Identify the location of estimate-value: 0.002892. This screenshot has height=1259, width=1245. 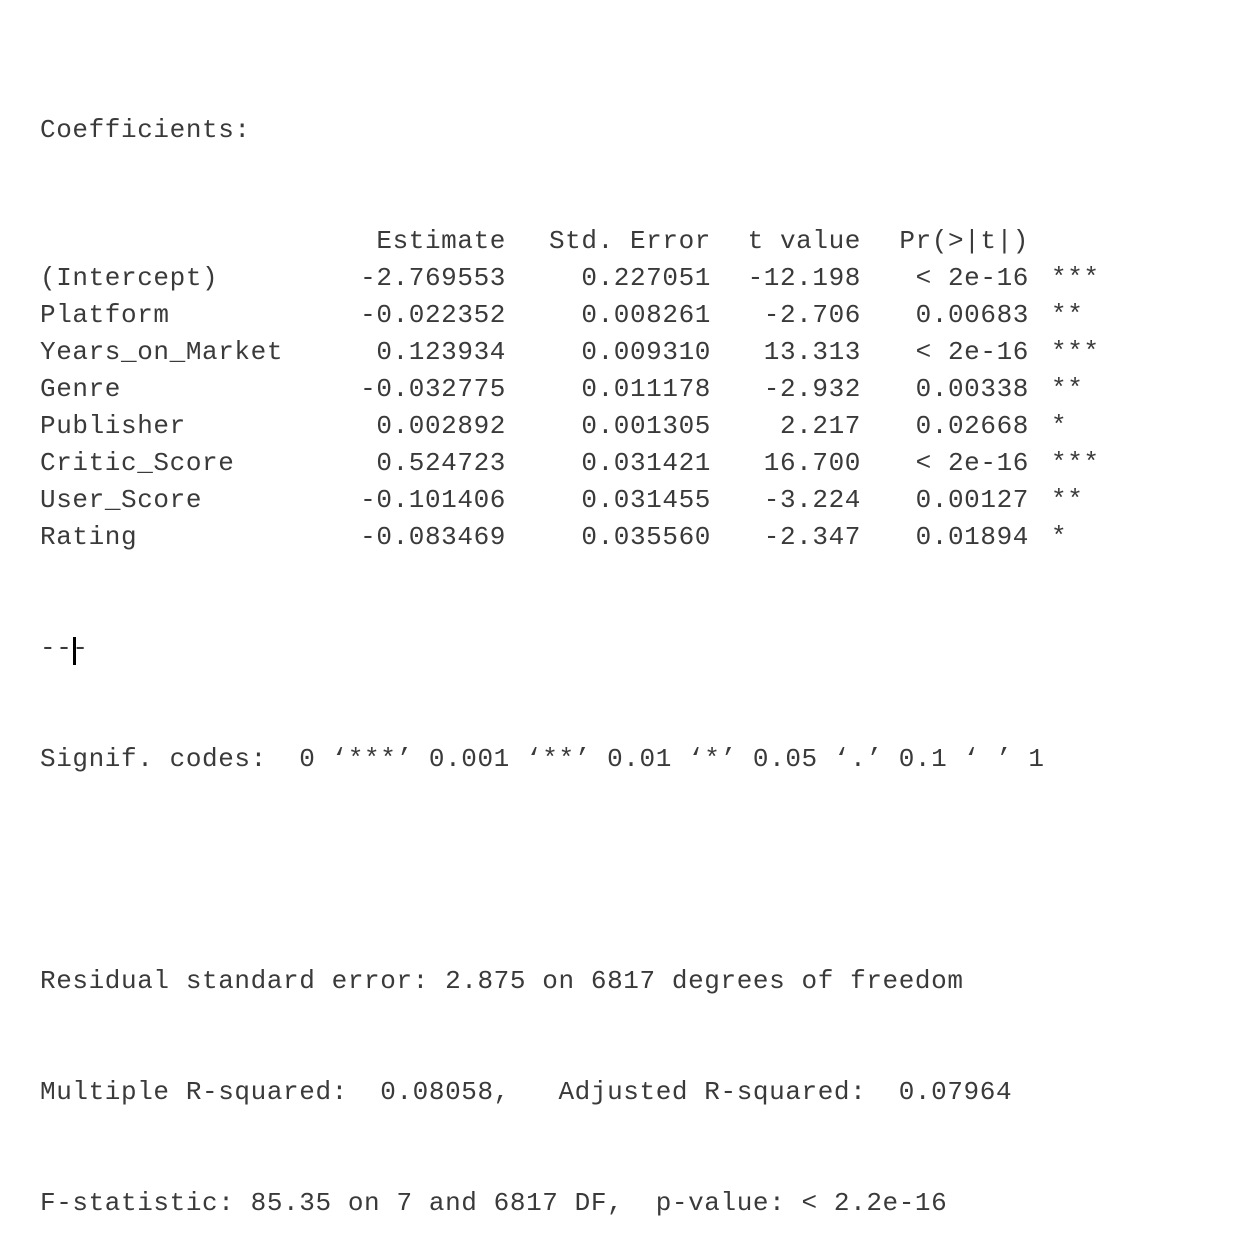
(441, 426).